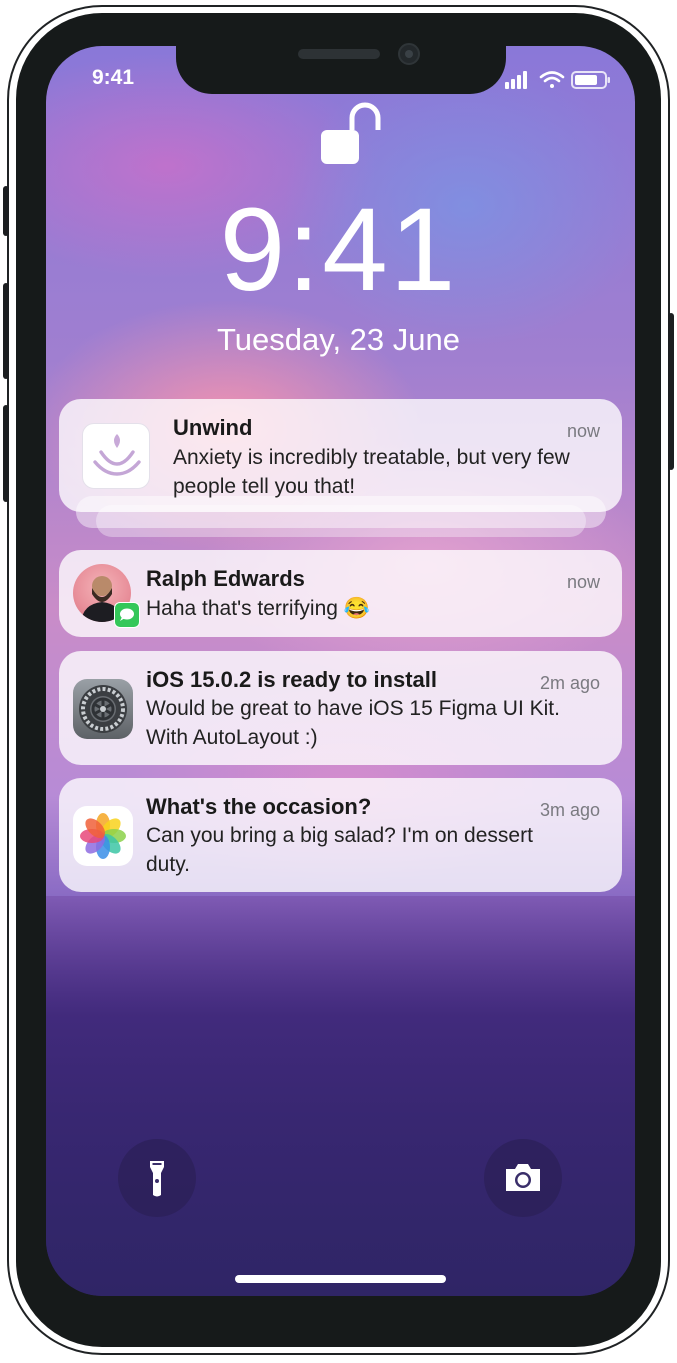 This screenshot has height=1363, width=677. I want to click on notification-time: 3m ago, so click(569, 810).